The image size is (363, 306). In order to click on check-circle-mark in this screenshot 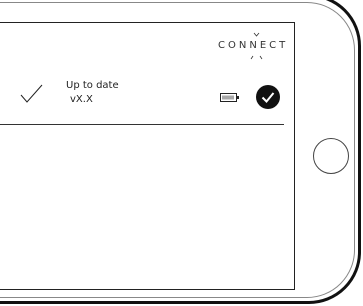, I will do `click(268, 97)`.